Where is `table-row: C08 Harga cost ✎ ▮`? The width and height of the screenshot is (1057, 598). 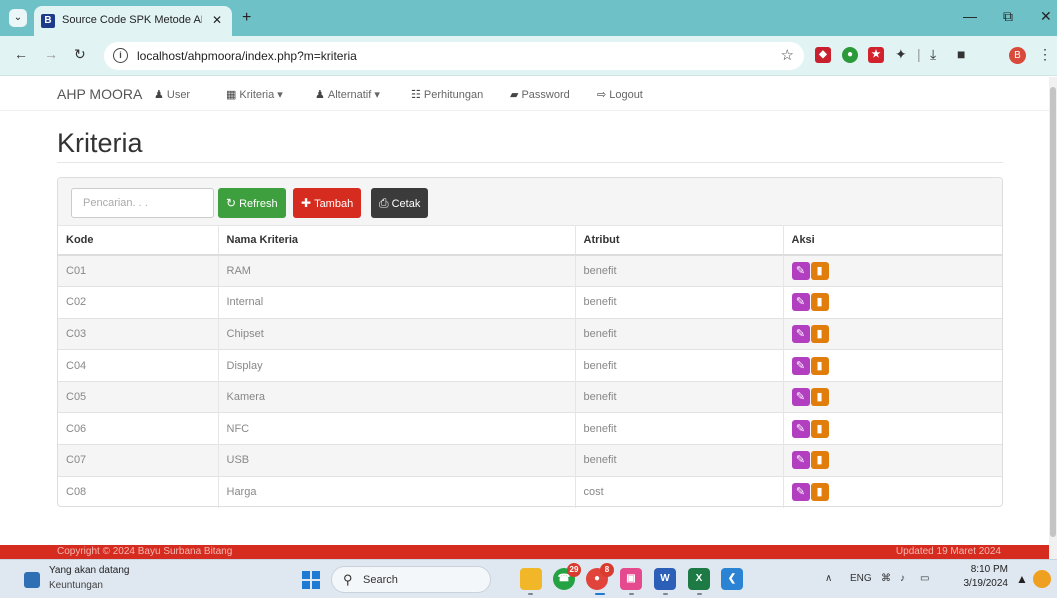
table-row: C08 Harga cost ✎ ▮ is located at coordinates (530, 491).